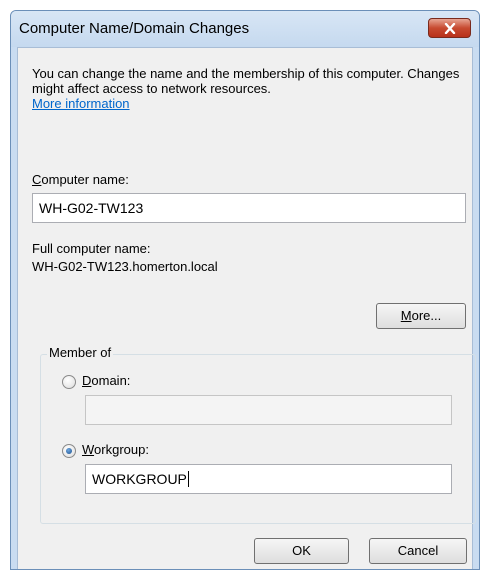 Image resolution: width=489 pixels, height=575 pixels. What do you see at coordinates (125, 266) in the screenshot?
I see `full-computer-name-value: WH-G02-TW123.homerton.local` at bounding box center [125, 266].